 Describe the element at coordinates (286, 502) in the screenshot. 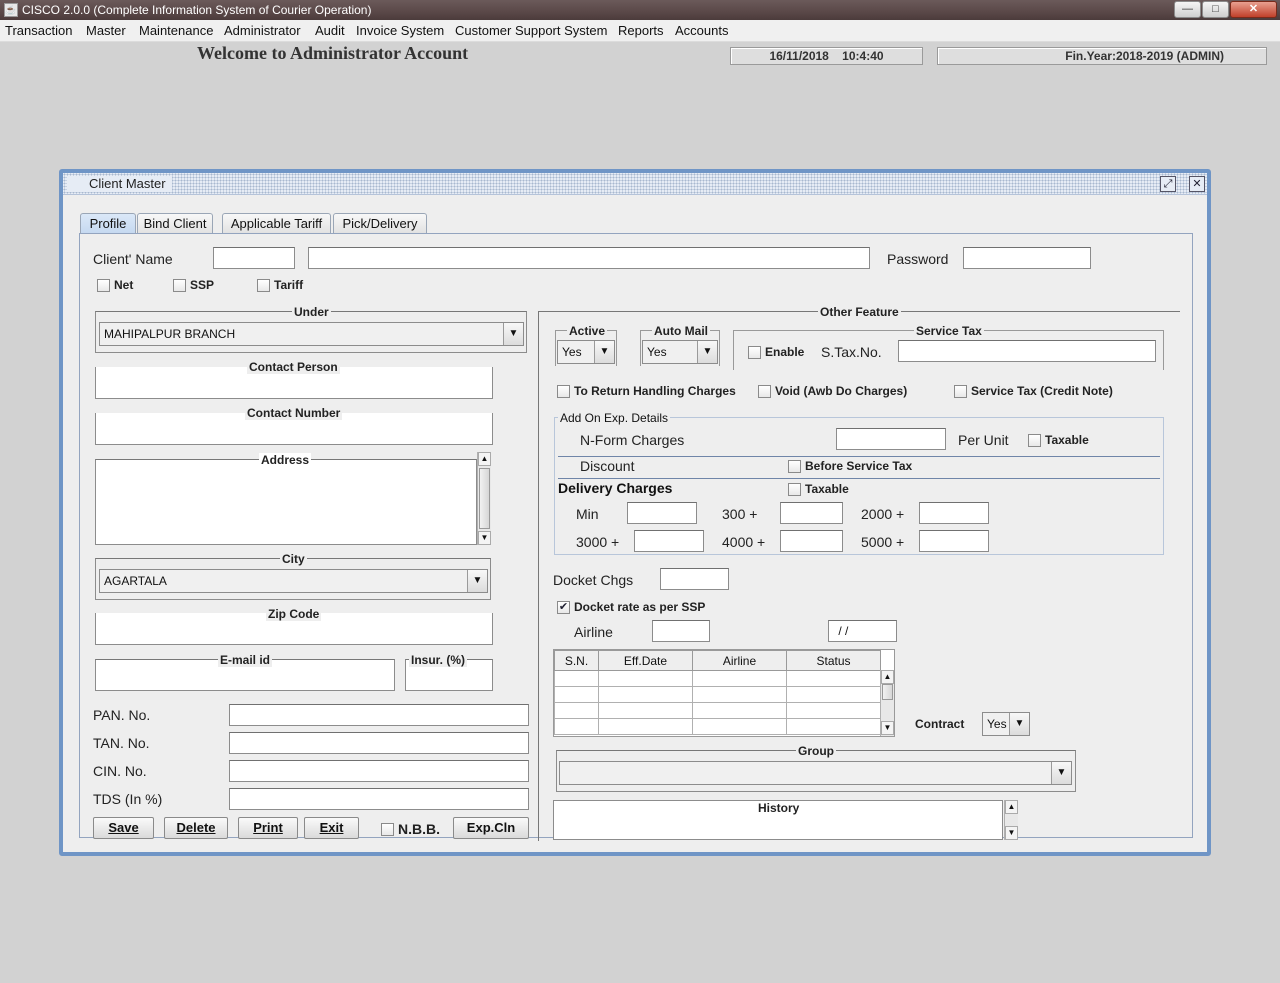

I see `address-textarea` at that location.